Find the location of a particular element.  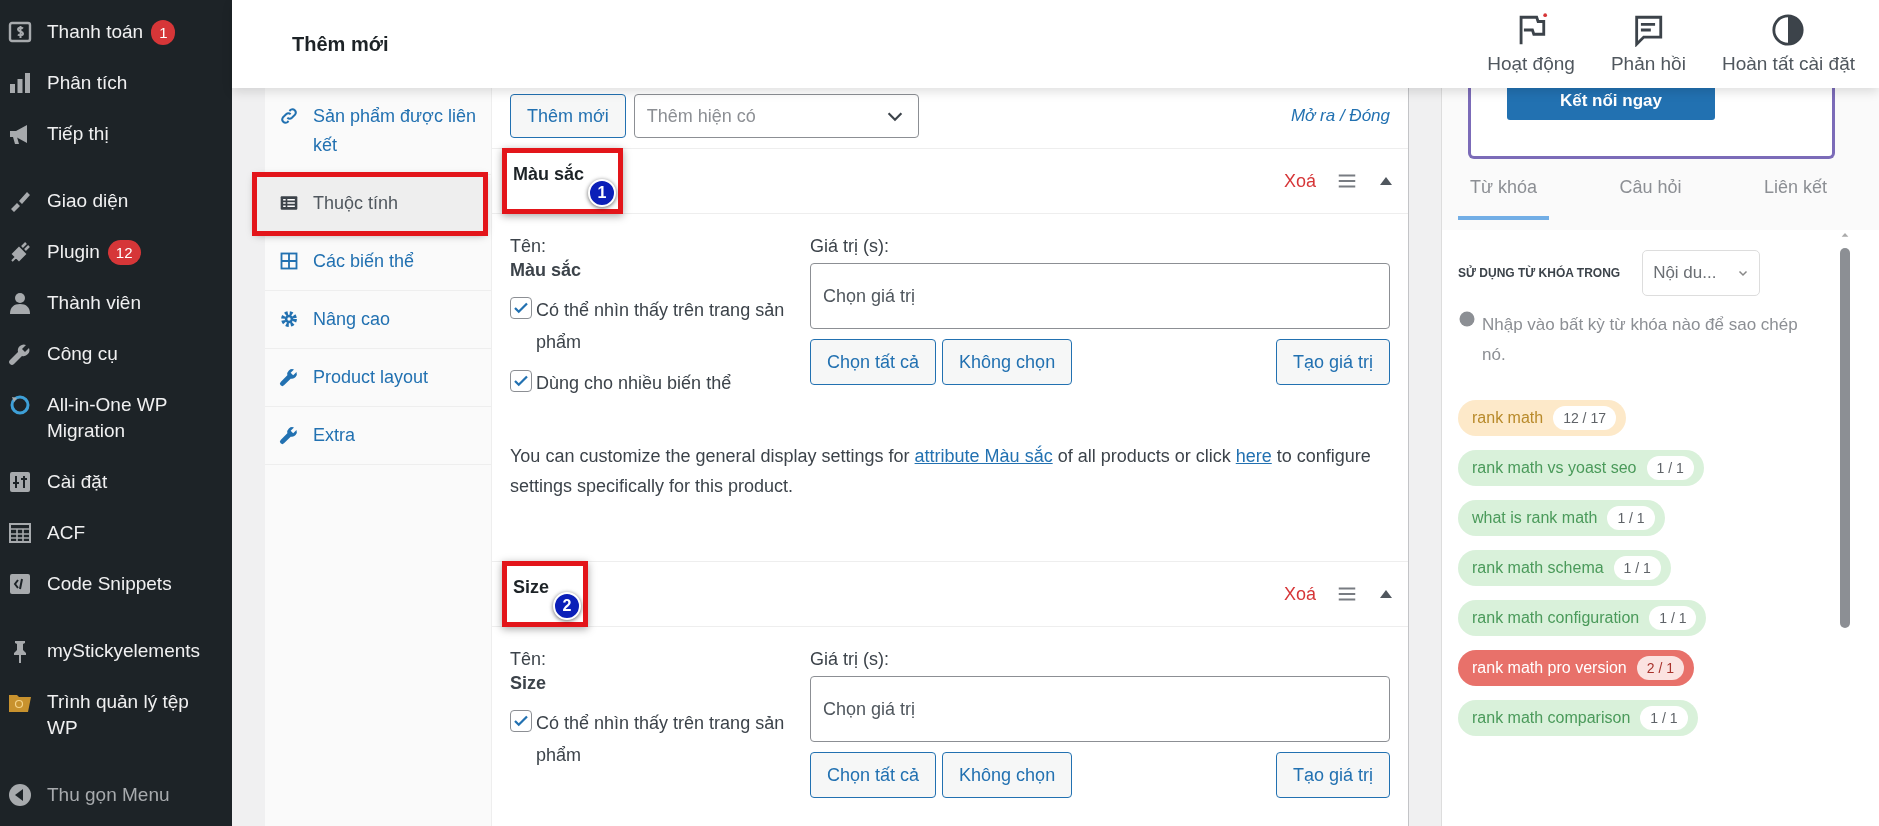

menu-item-label: Giao diện is located at coordinates (88, 201).